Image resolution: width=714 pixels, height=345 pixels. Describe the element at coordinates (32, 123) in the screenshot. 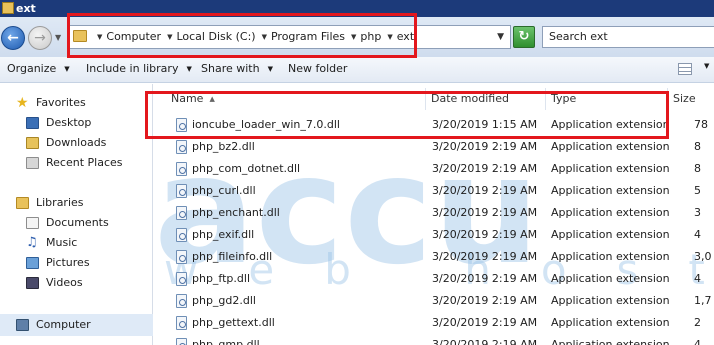

I see `desktop-icon` at that location.